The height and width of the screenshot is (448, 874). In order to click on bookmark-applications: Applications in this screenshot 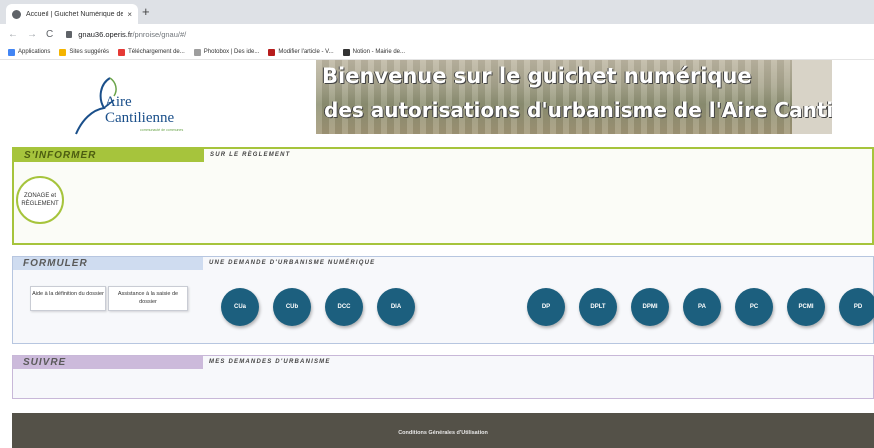, I will do `click(29, 52)`.